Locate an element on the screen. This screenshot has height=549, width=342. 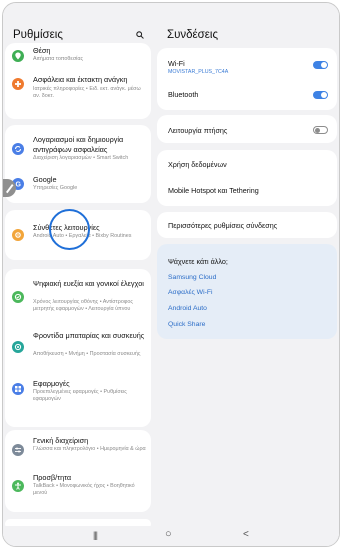
location-subtitle: Αιτήματα τοποθεσίας is located at coordinates (58, 59).